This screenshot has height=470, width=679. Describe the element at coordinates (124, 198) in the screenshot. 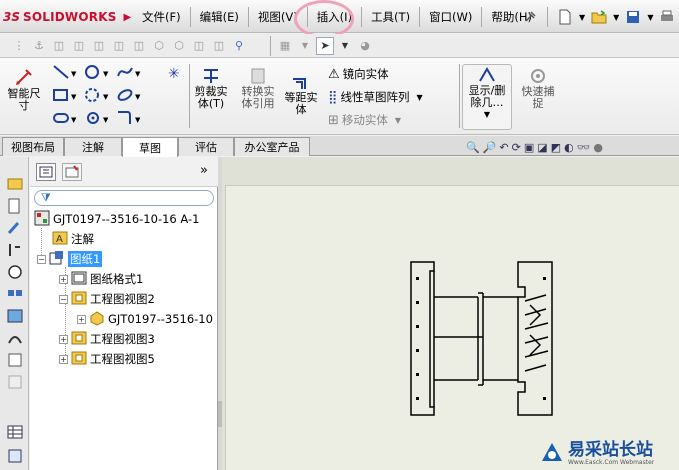

I see `tree-filter-field: ⧩` at that location.